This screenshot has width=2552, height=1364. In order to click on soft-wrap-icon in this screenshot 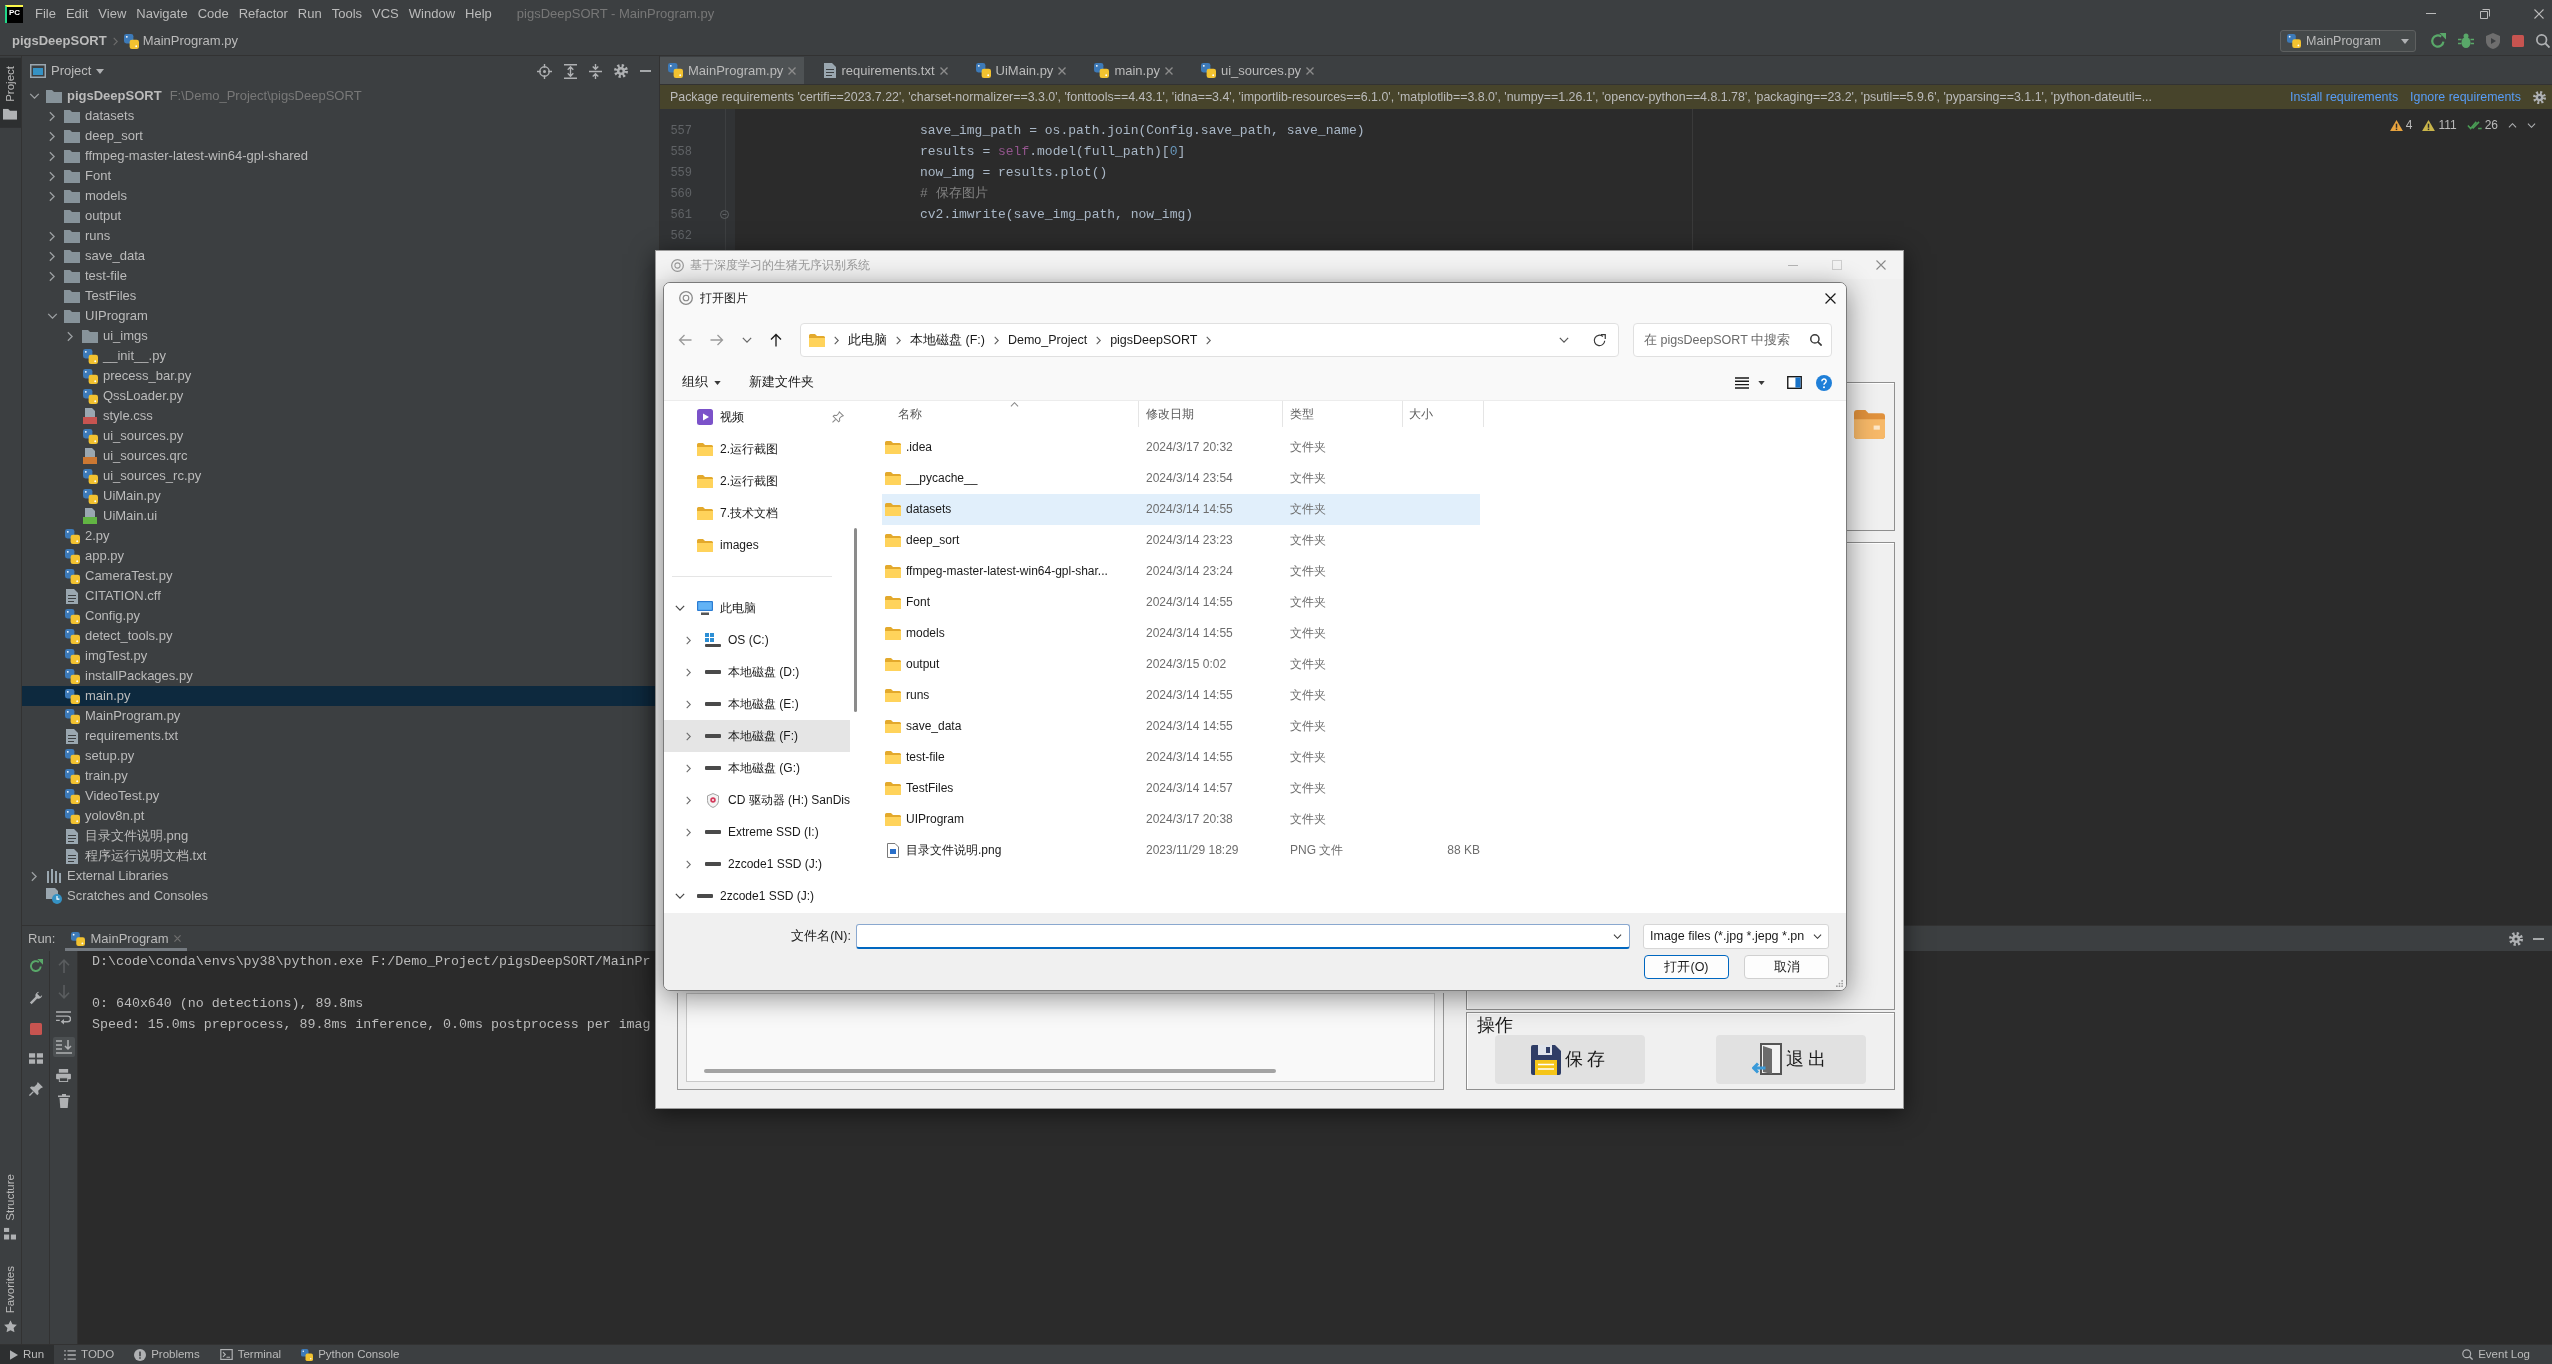, I will do `click(63, 1018)`.